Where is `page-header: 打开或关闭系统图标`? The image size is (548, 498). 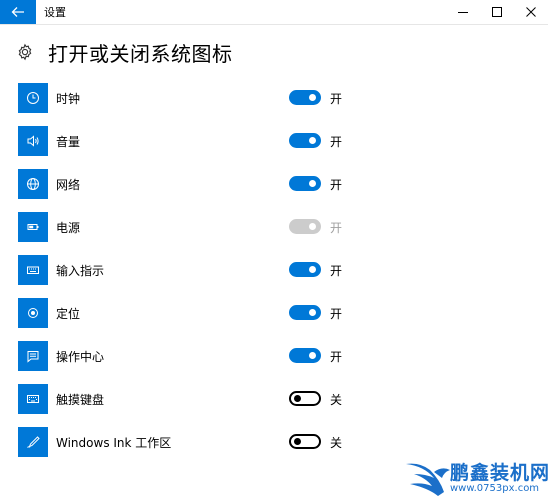
page-header: 打开或关闭系统图标 is located at coordinates (124, 52).